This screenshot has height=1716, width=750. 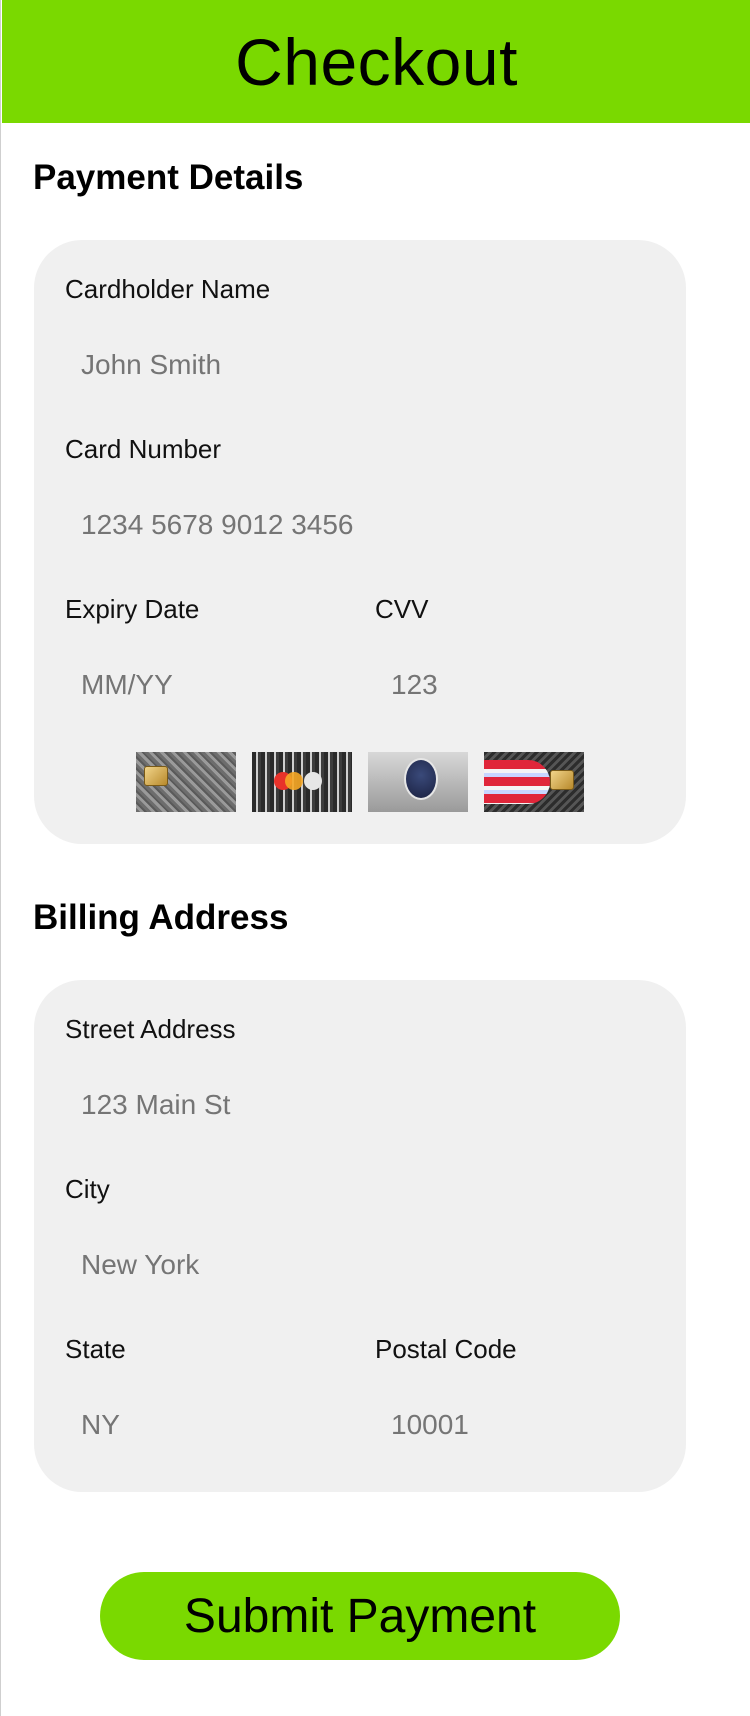 What do you see at coordinates (491, 1425) in the screenshot?
I see `postal-code-input` at bounding box center [491, 1425].